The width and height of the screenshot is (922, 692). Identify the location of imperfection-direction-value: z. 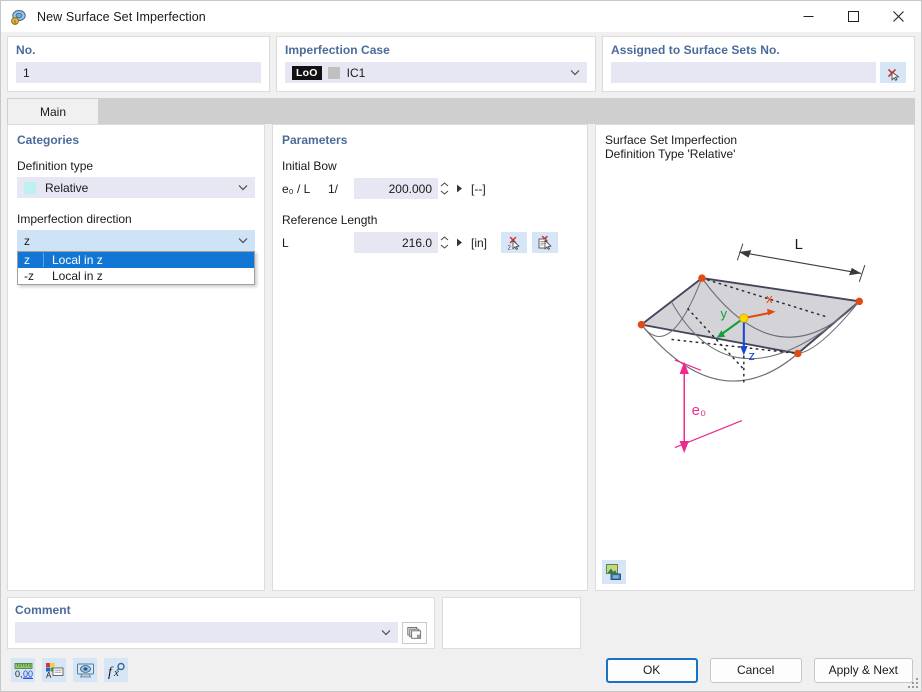
(27, 240).